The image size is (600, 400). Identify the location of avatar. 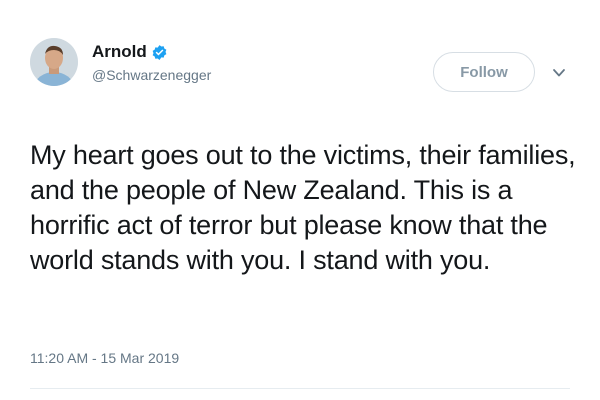
(54, 62).